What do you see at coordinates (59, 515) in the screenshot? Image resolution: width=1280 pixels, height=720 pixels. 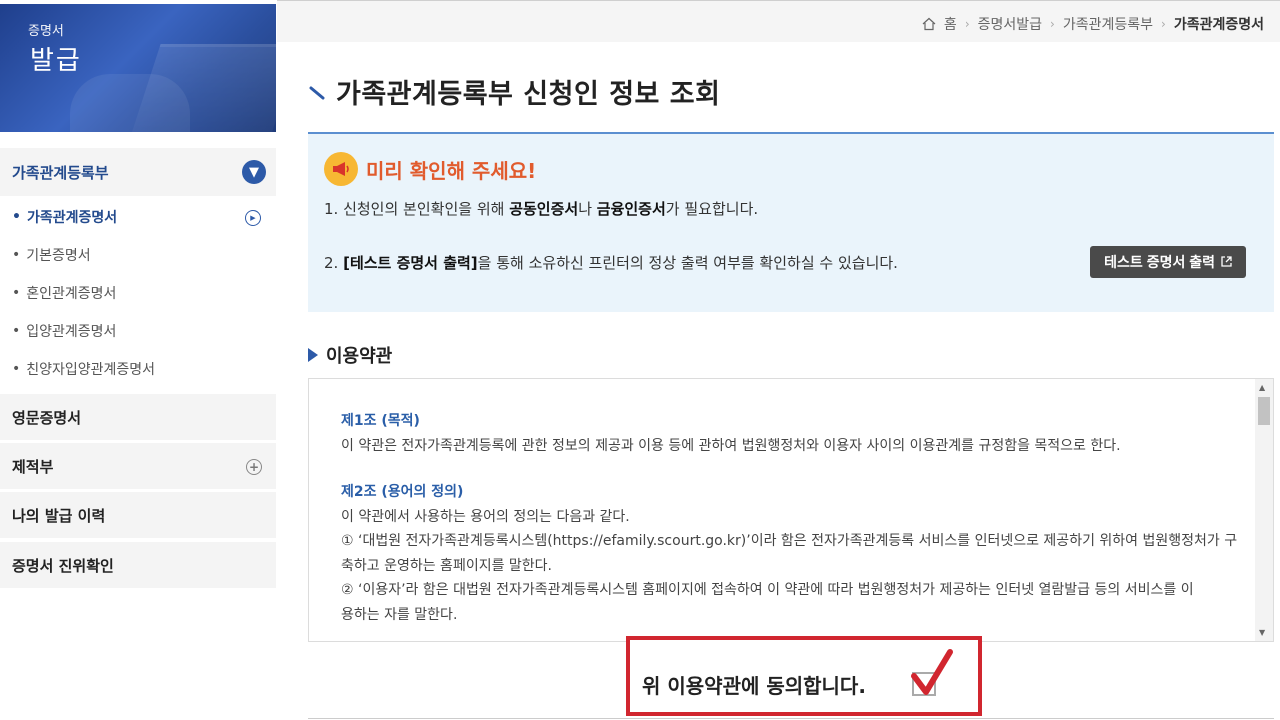 I see `sidebar-item-label: 나의 발급 이력` at bounding box center [59, 515].